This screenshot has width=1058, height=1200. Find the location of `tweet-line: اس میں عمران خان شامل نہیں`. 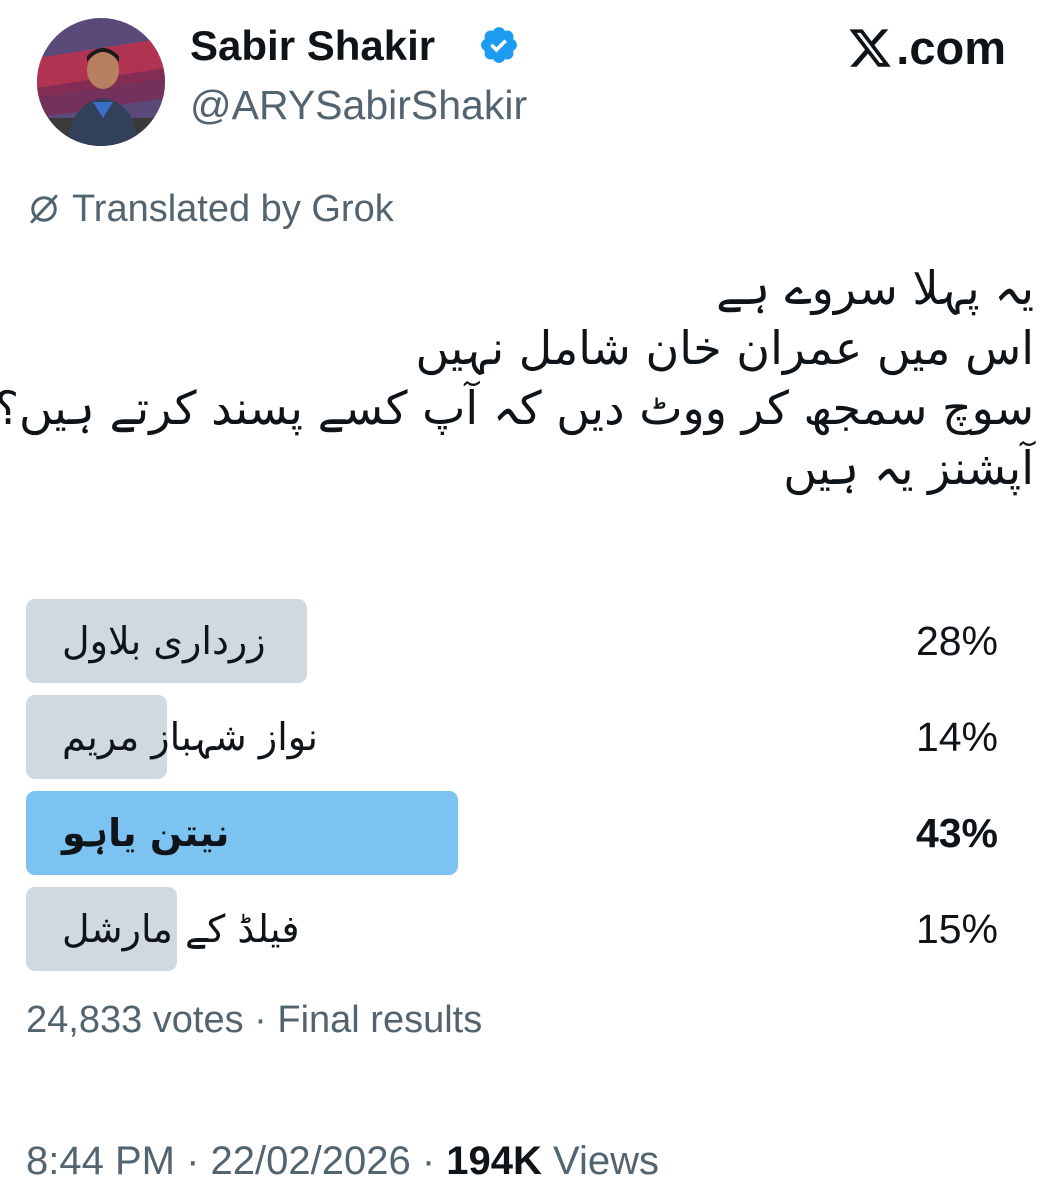

tweet-line: اس میں عمران خان شامل نہیں is located at coordinates (724, 348).